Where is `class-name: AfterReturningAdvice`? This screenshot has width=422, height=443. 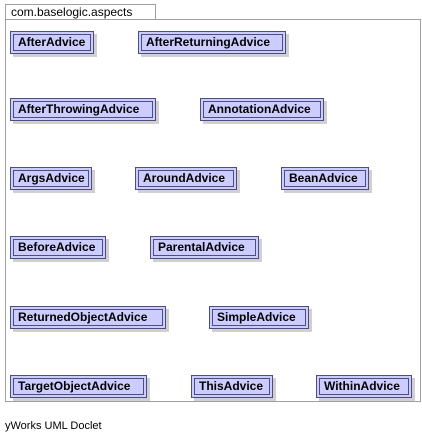 class-name: AfterReturningAdvice is located at coordinates (212, 42).